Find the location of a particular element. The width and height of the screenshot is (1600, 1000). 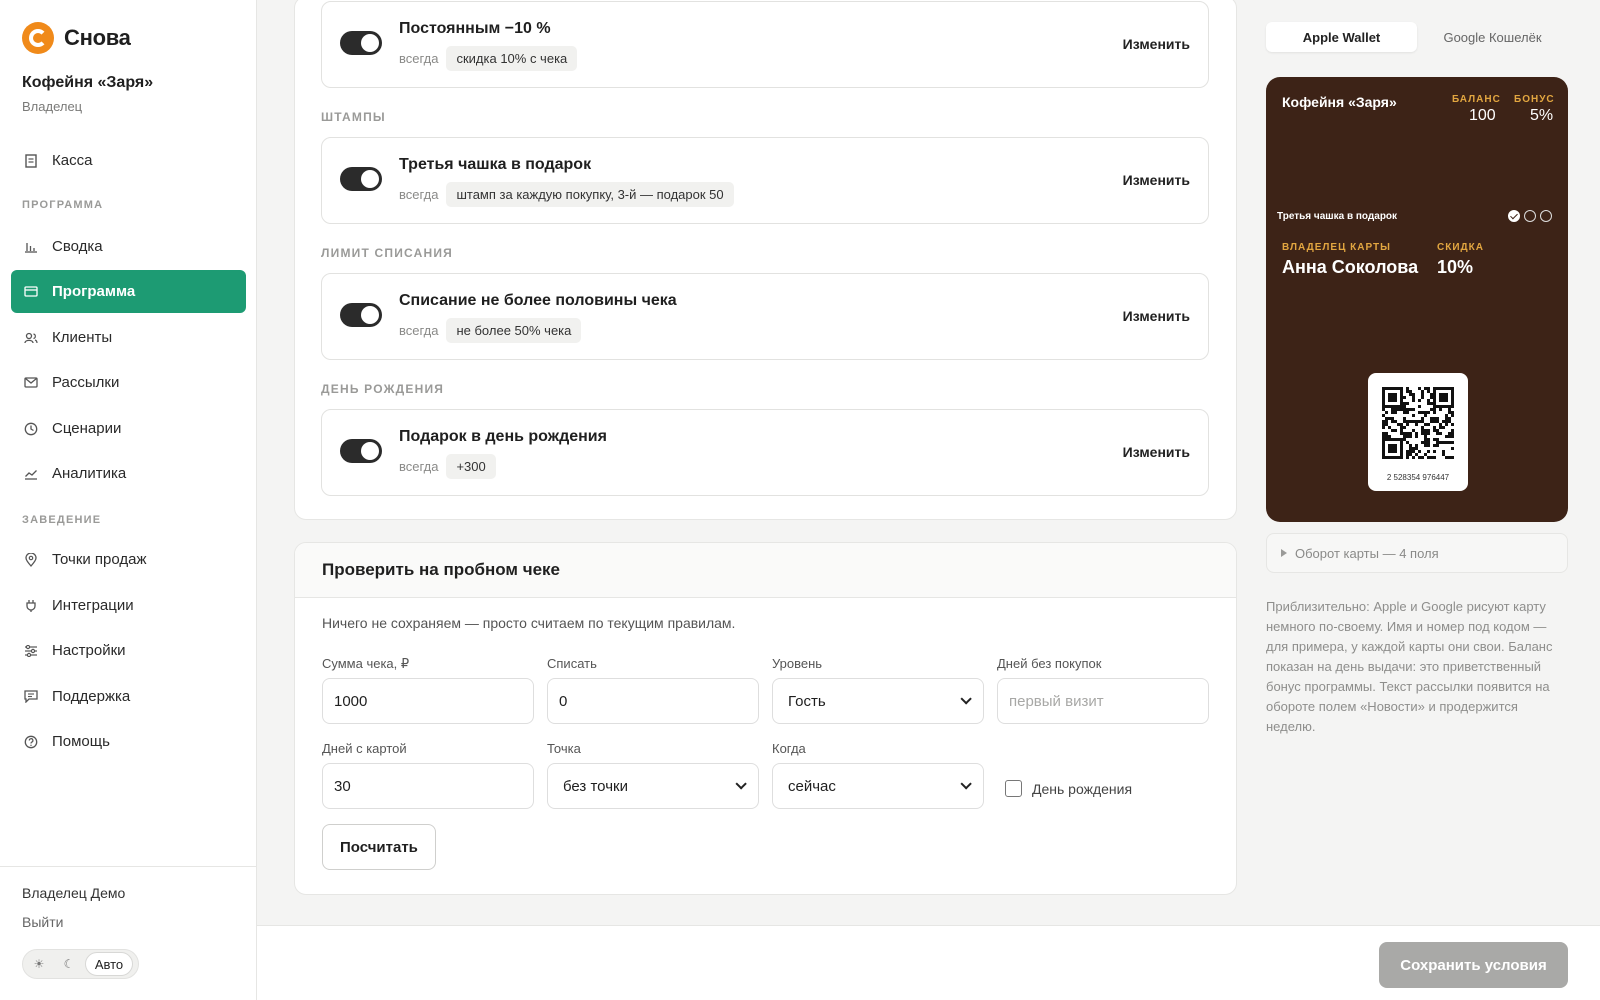

tab-apple-wallet: Apple Wallet is located at coordinates (1341, 37).